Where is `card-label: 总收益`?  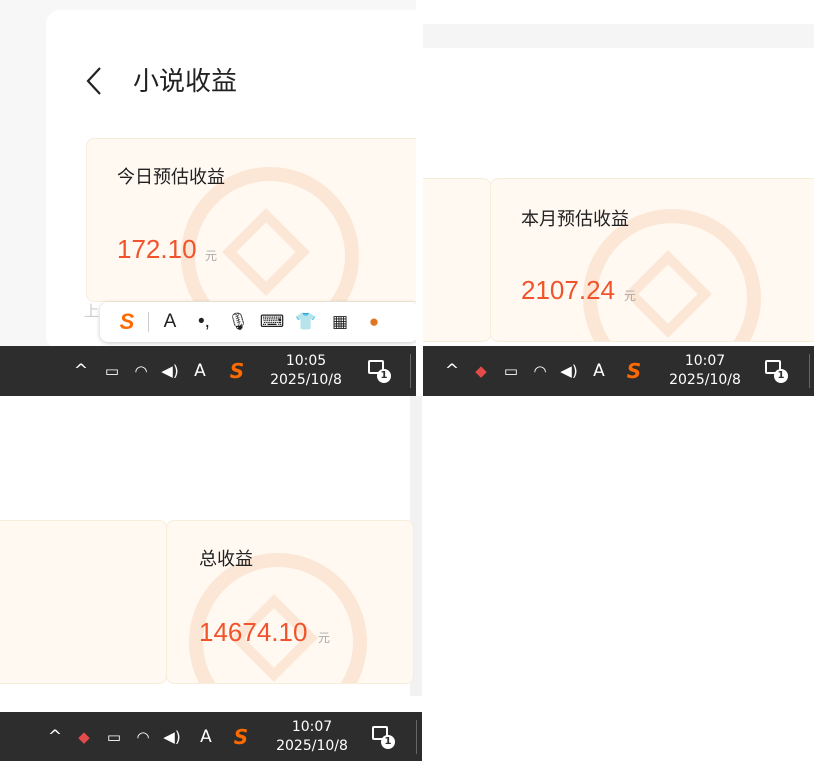 card-label: 总收益 is located at coordinates (226, 559).